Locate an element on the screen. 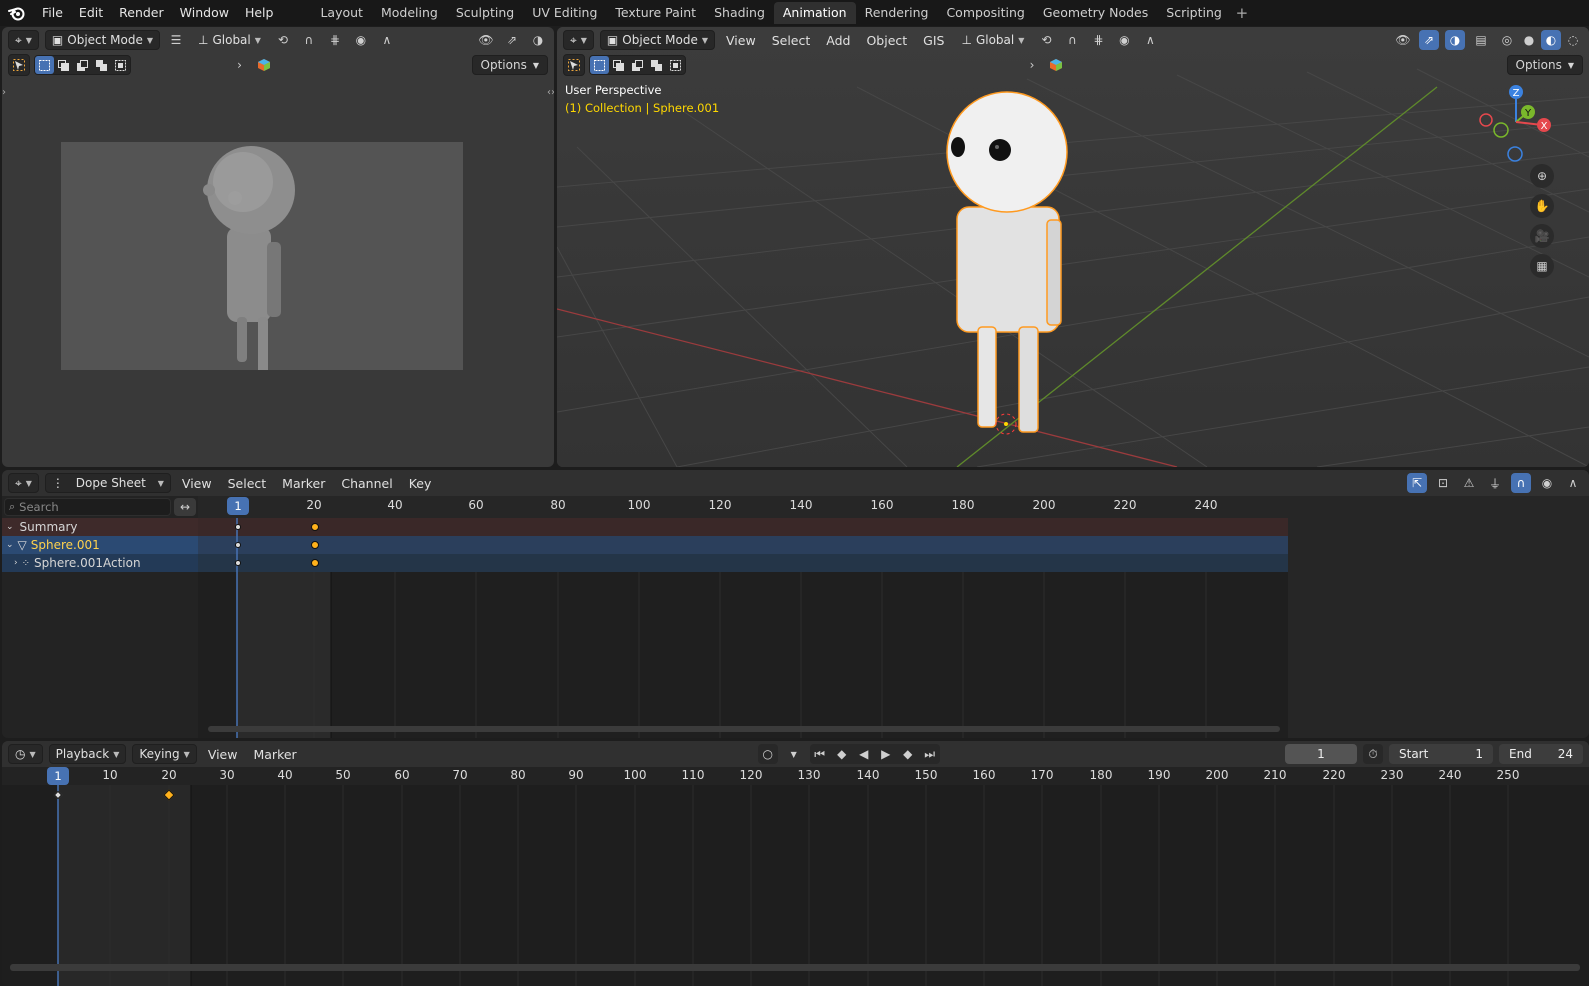 The image size is (1589, 986). auto-keying-icon: ○ is located at coordinates (767, 754).